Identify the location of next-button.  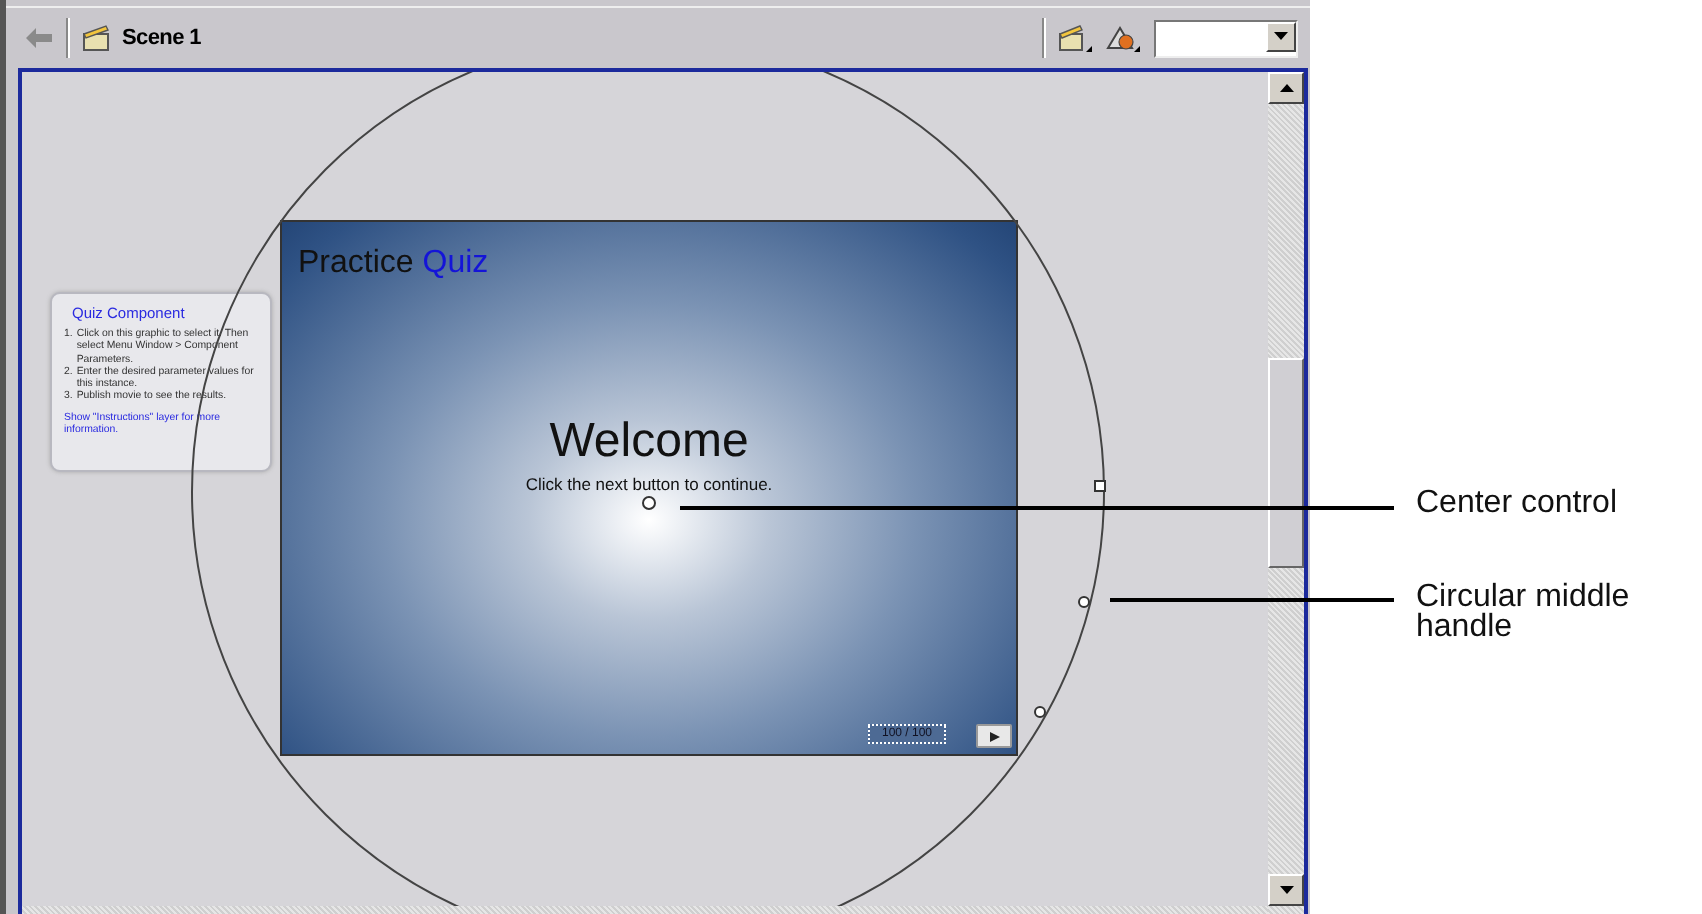
(994, 736).